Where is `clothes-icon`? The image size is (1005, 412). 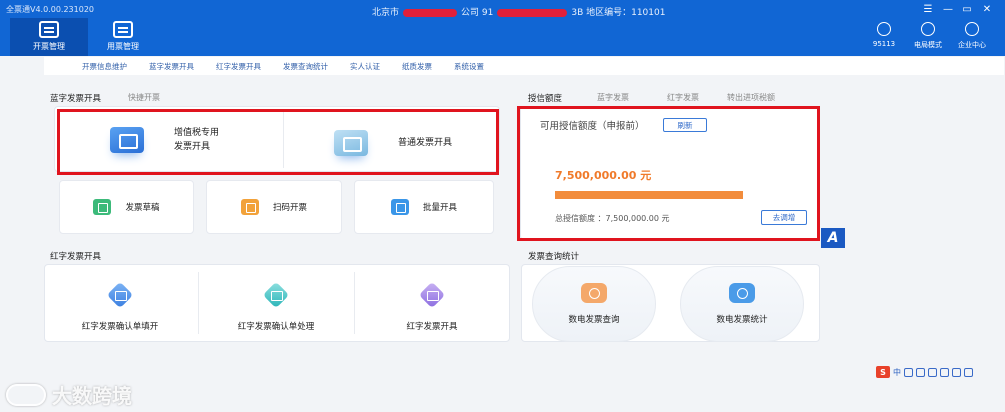 clothes-icon is located at coordinates (956, 372).